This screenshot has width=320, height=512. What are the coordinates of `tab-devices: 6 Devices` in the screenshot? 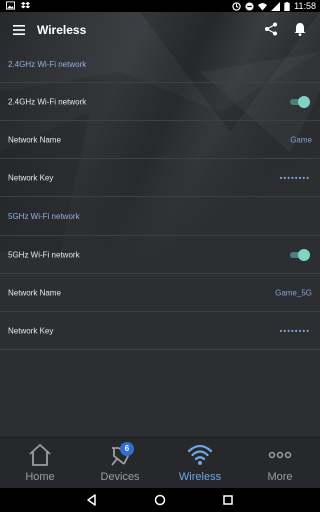 It's located at (120, 463).